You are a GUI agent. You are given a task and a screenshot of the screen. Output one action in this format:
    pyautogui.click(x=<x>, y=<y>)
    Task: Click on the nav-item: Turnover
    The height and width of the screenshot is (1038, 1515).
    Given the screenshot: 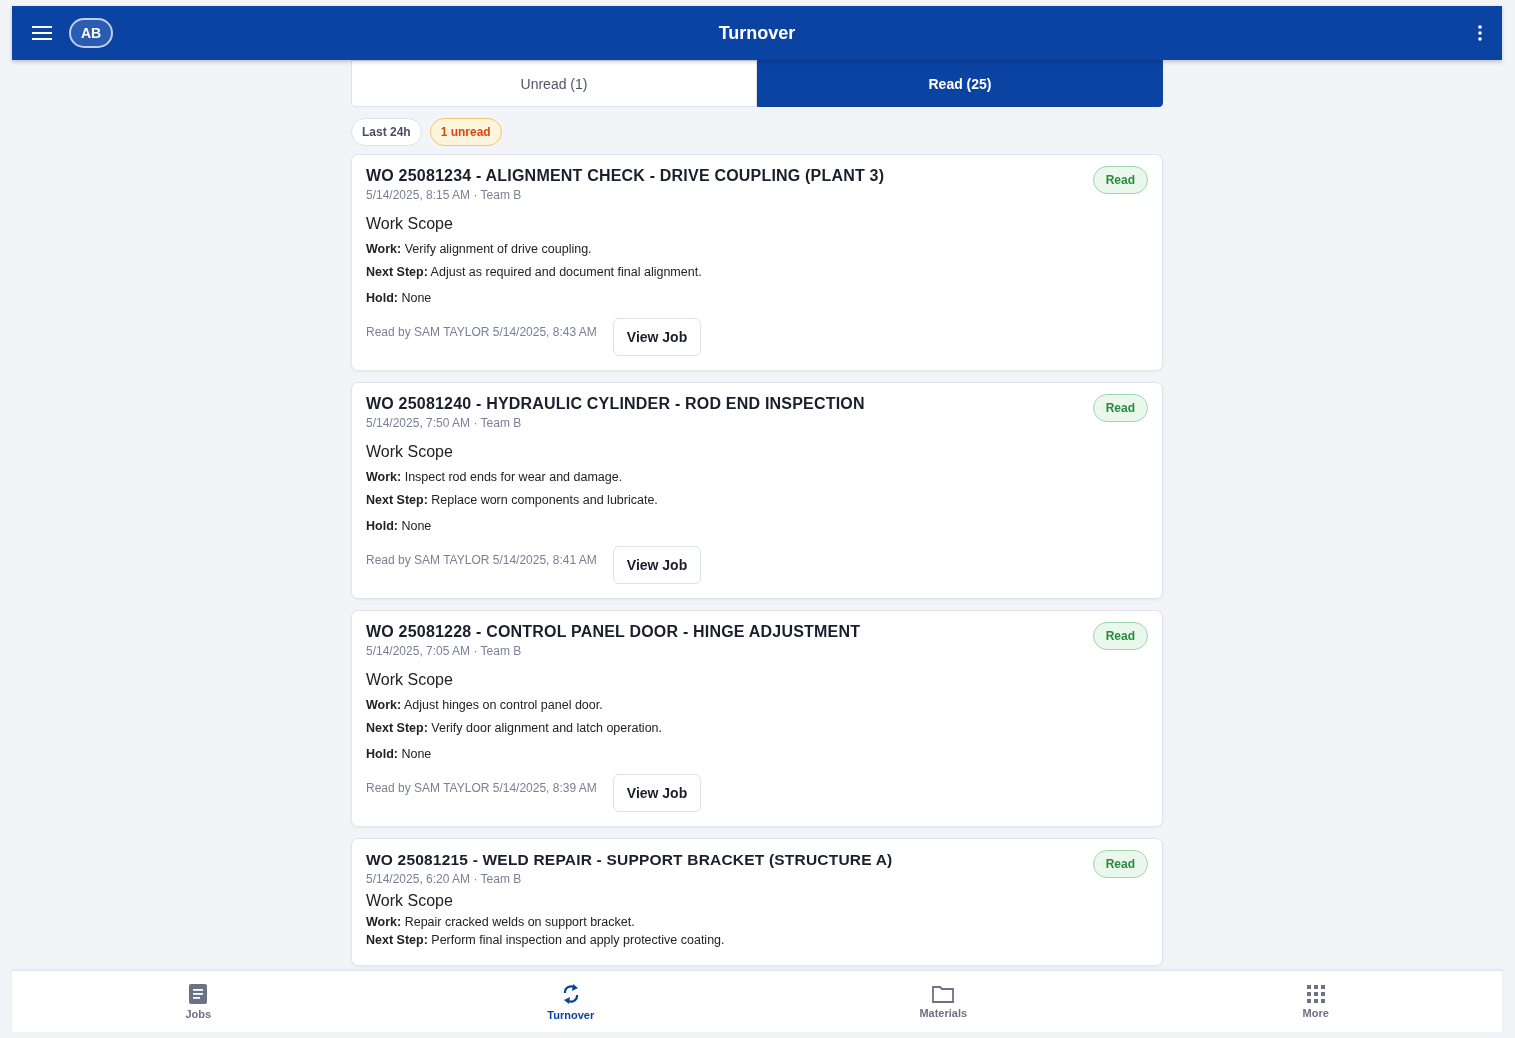 What is the action you would take?
    pyautogui.click(x=570, y=1001)
    